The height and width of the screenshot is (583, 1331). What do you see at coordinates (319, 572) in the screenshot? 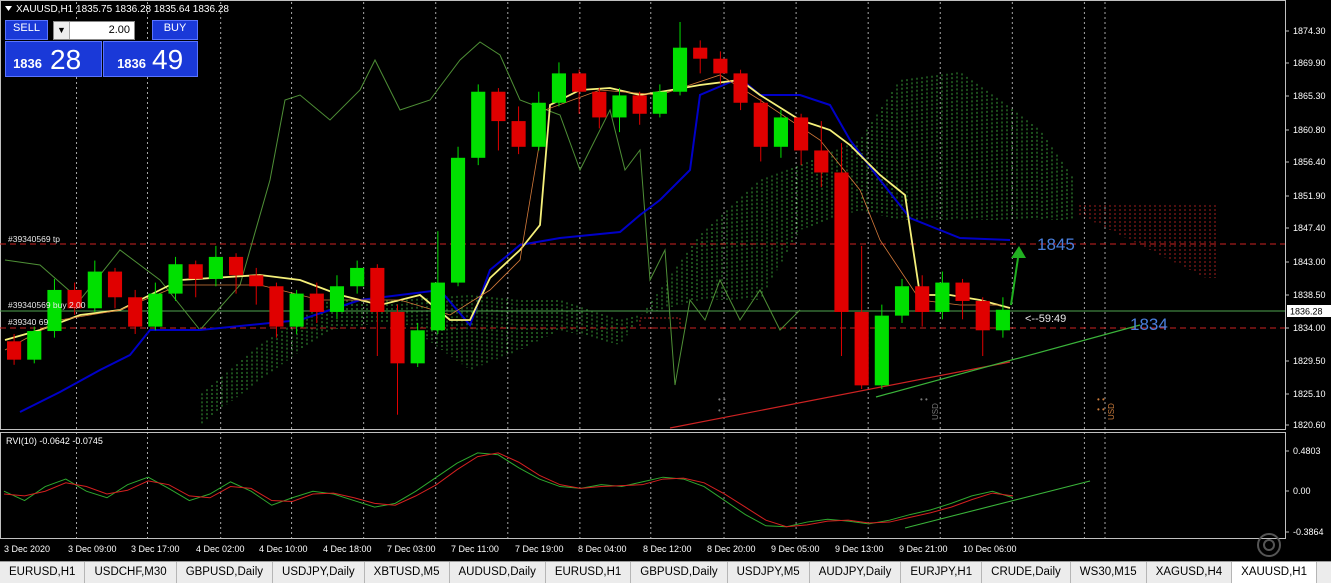
I see `chart-tab: USDJPY,Daily` at bounding box center [319, 572].